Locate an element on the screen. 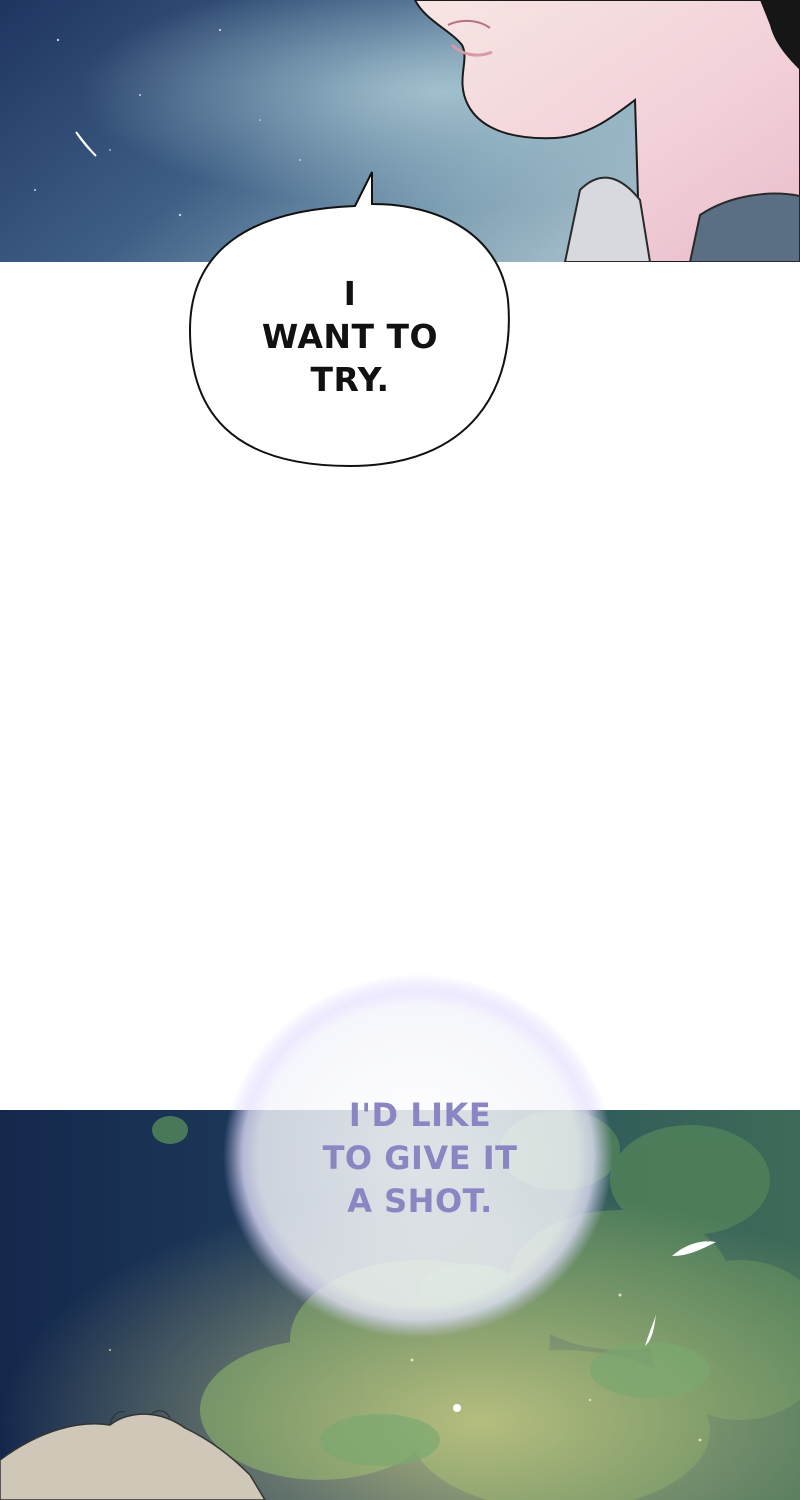  speech-line-2: WANT TO is located at coordinates (350, 336).